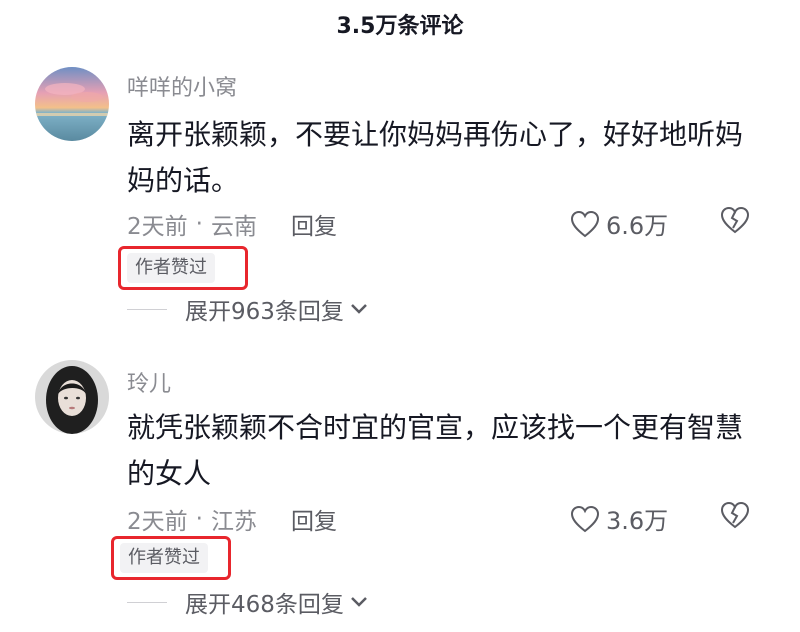 This screenshot has width=800, height=632. I want to click on expand-replies-button: 展开963条回复, so click(247, 309).